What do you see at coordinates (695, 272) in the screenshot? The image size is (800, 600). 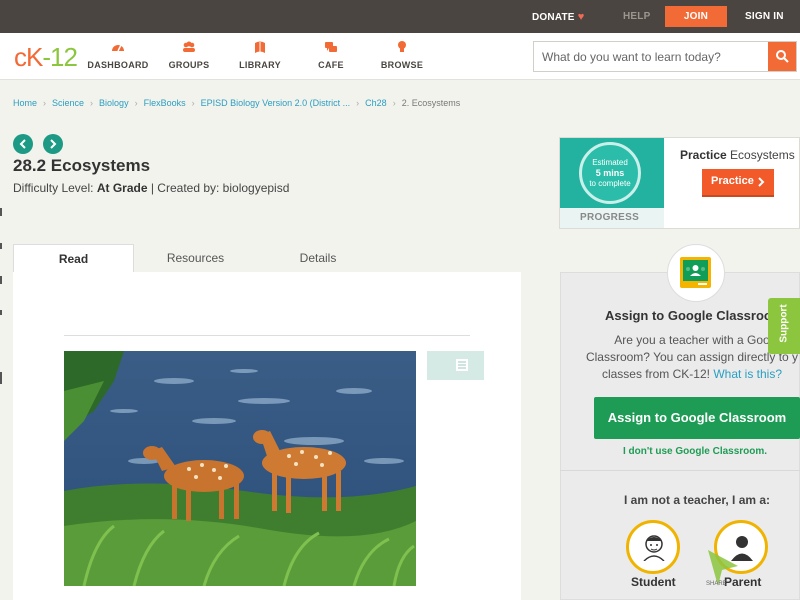 I see `google-classroom-icon` at bounding box center [695, 272].